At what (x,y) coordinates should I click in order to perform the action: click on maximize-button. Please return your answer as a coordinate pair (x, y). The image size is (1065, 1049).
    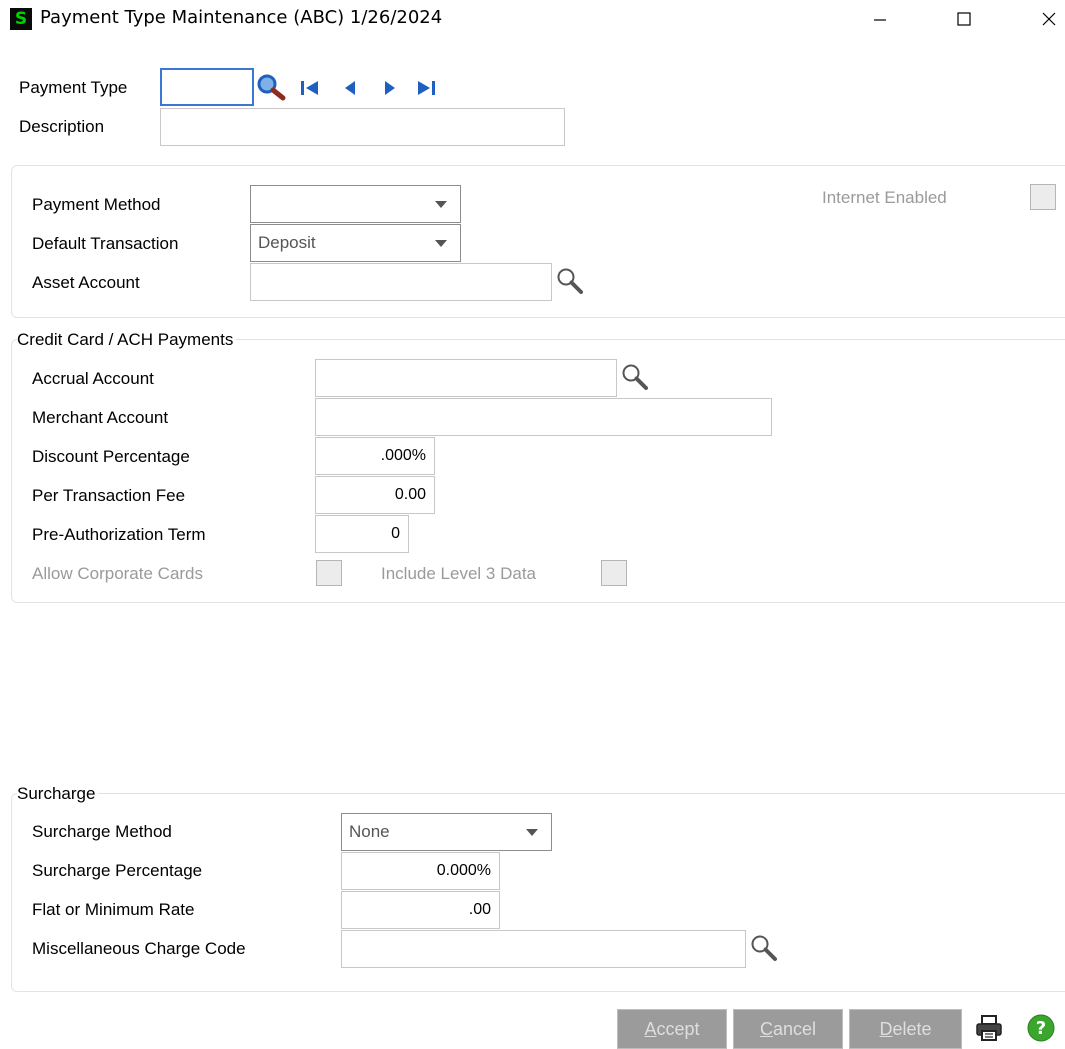
    Looking at the image, I should click on (964, 19).